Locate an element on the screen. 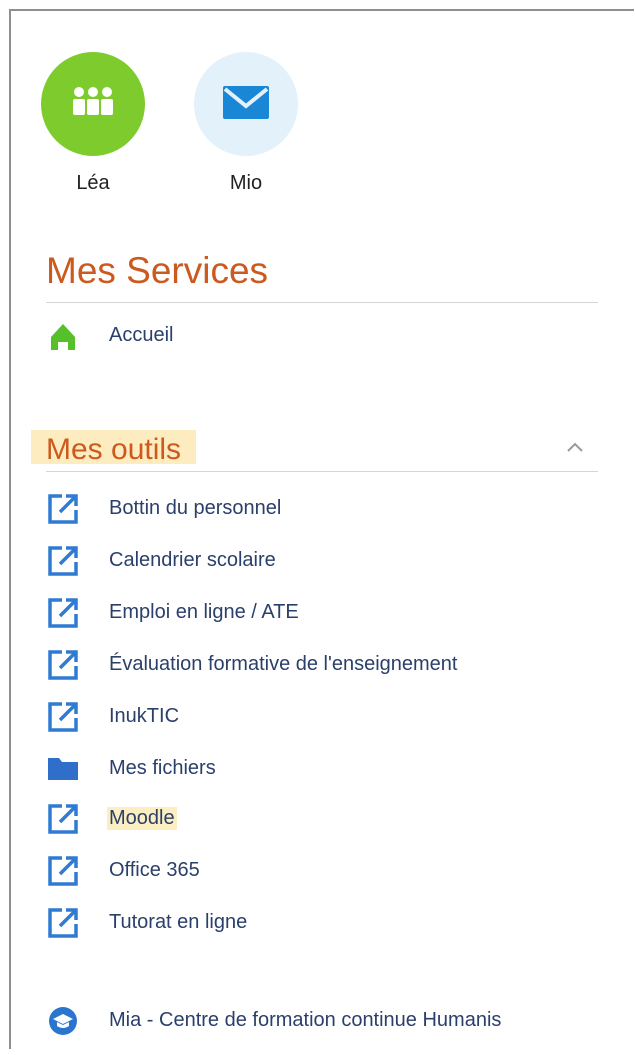 This screenshot has width=635, height=1055. tool-item-label: Bottin du personnel is located at coordinates (195, 508).